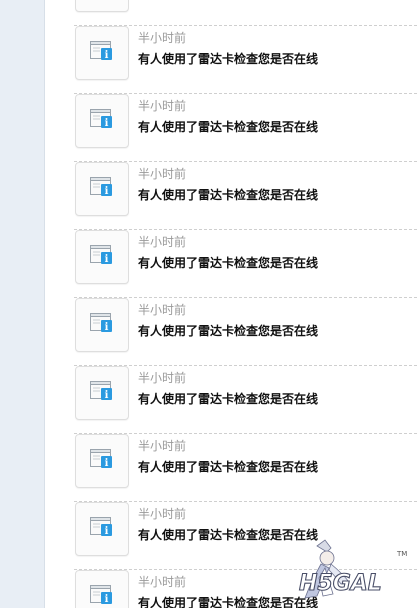 The width and height of the screenshot is (417, 608). Describe the element at coordinates (340, 583) in the screenshot. I see `watermark-text: H5GAL` at that location.